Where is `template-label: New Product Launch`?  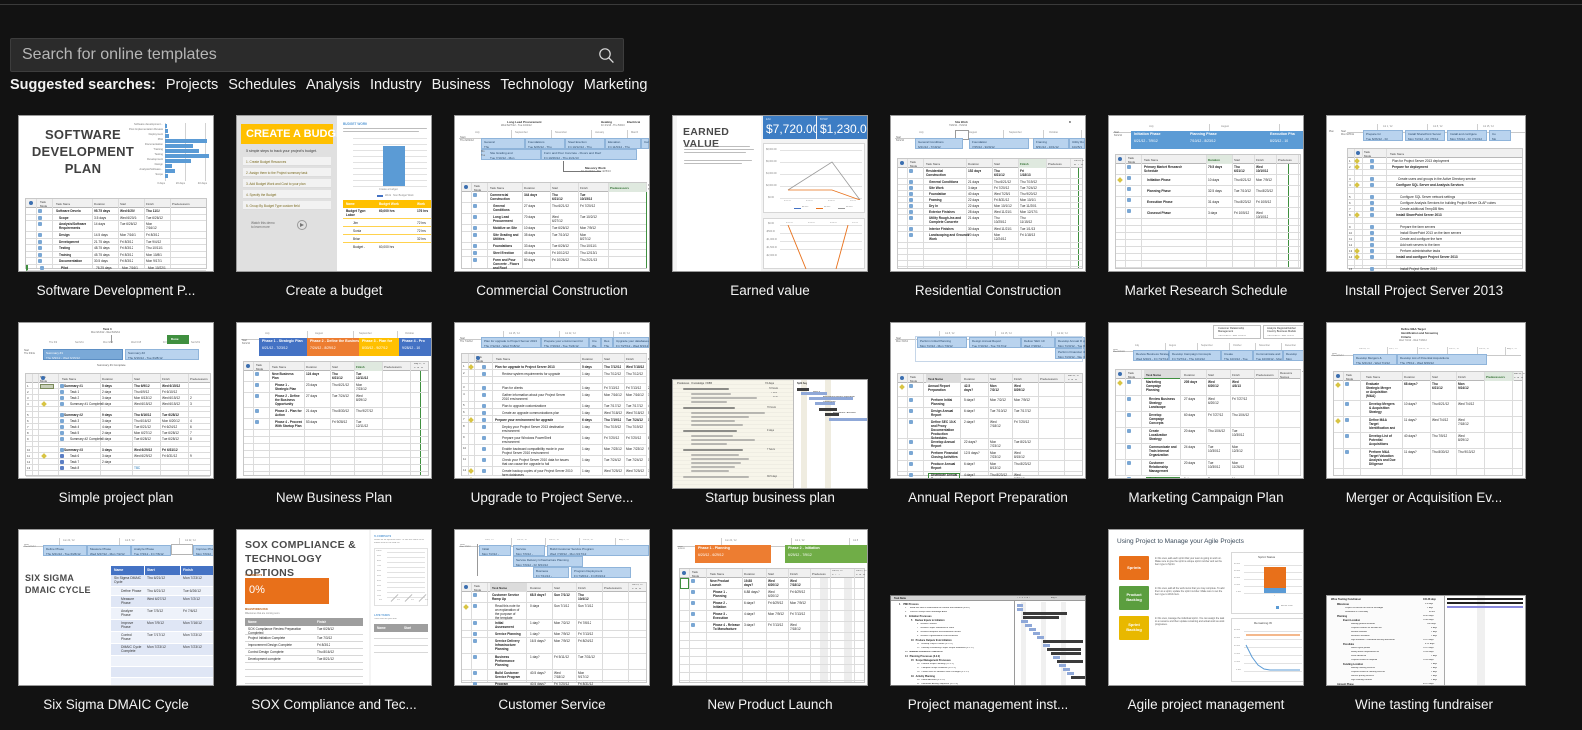
template-label: New Product Launch is located at coordinates (770, 704).